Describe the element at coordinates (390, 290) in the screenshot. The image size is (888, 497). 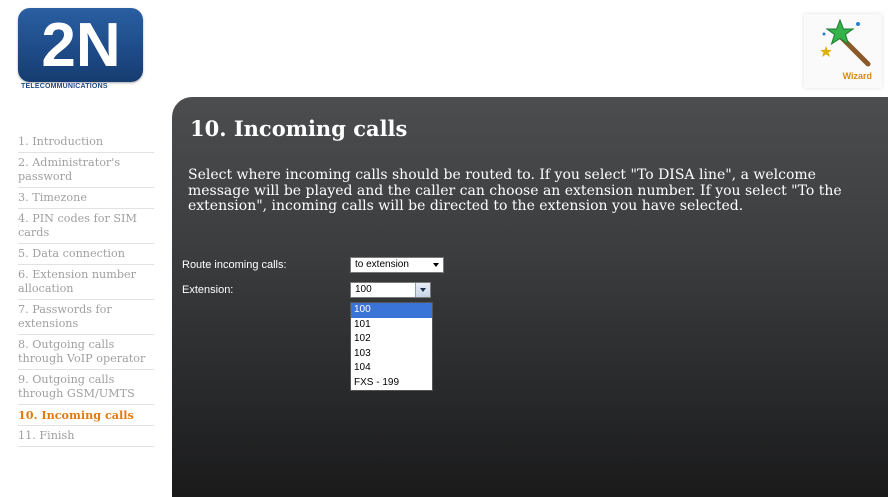
I see `extension-select: 100` at that location.